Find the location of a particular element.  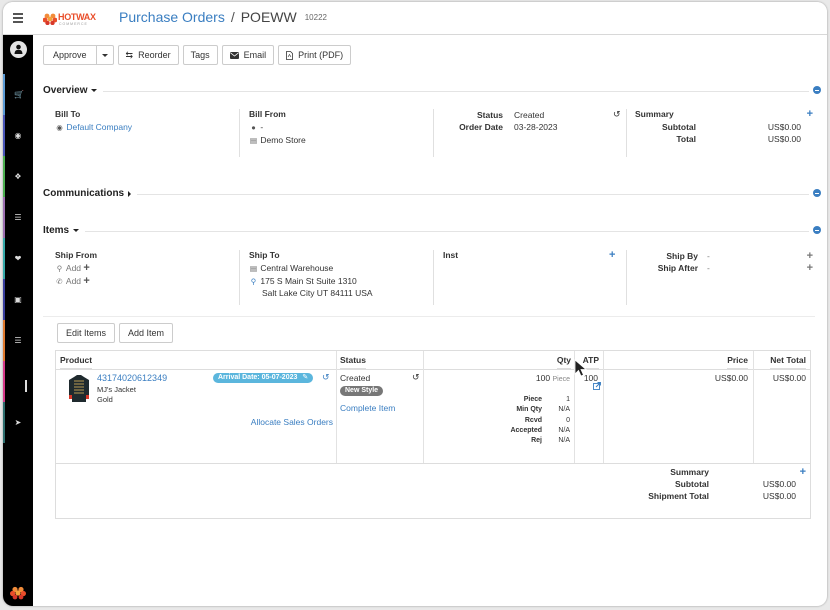

sidebar-scroll-indicator is located at coordinates (26, 386).